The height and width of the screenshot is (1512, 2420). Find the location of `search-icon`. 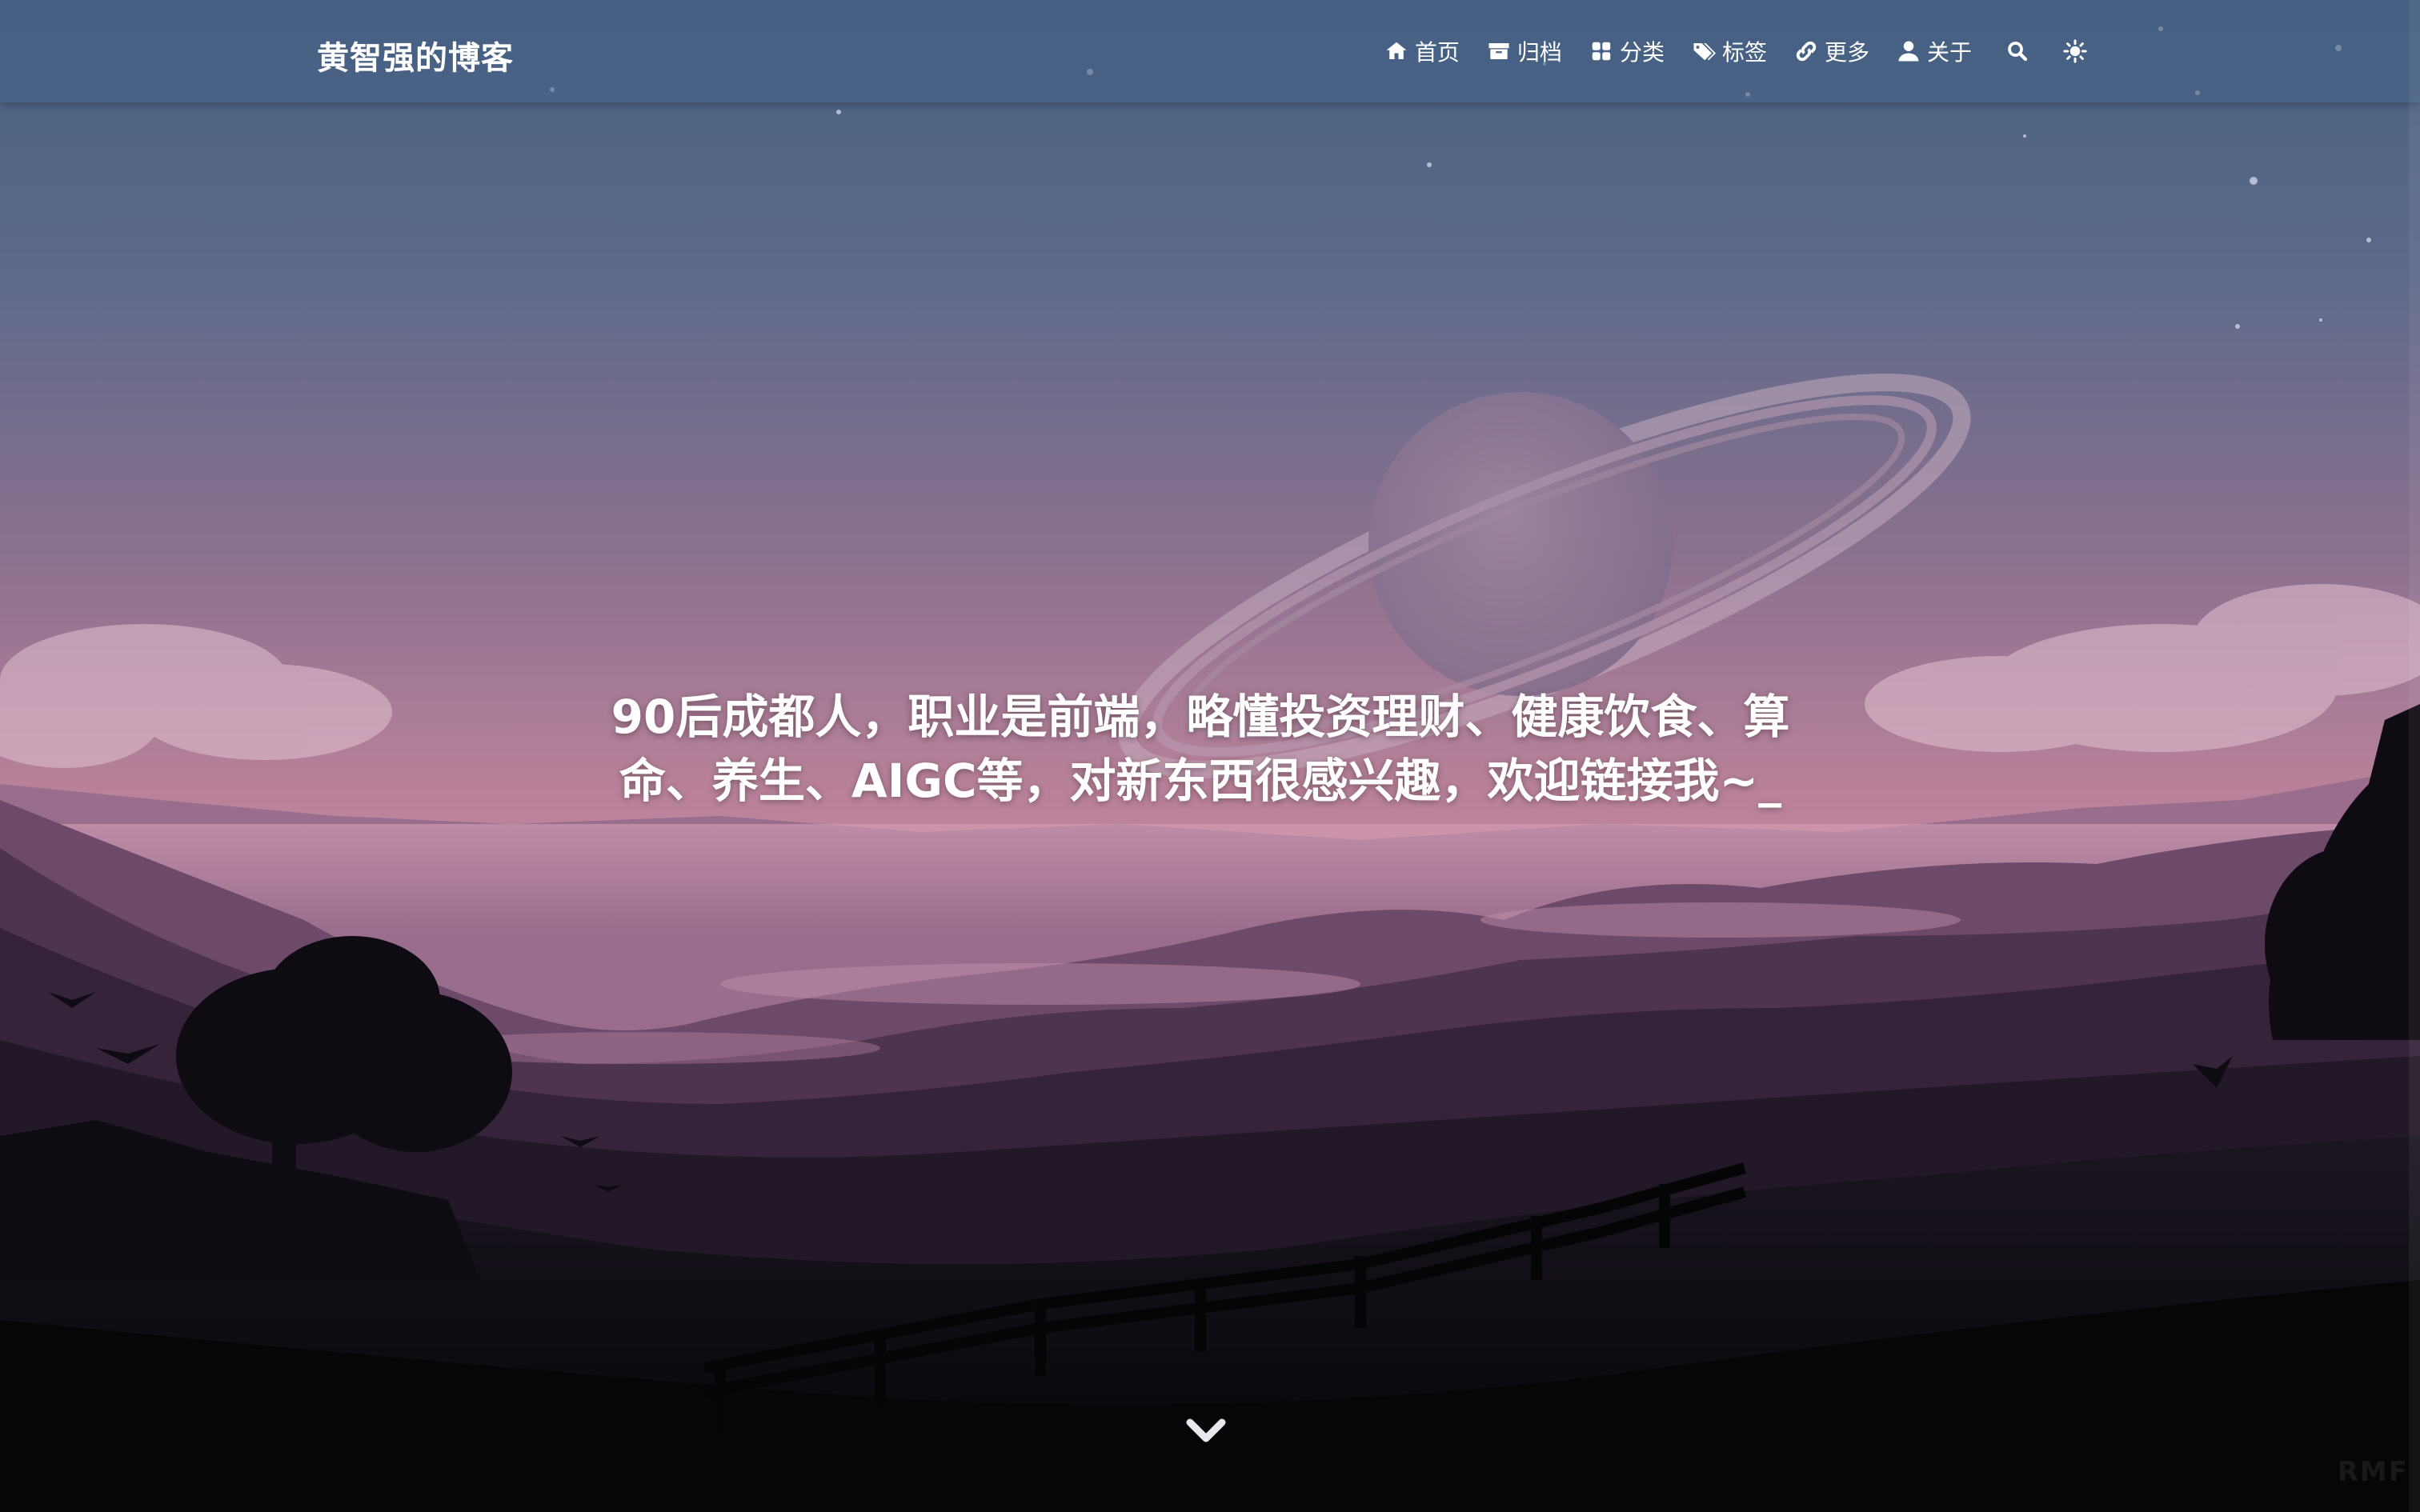

search-icon is located at coordinates (2017, 51).